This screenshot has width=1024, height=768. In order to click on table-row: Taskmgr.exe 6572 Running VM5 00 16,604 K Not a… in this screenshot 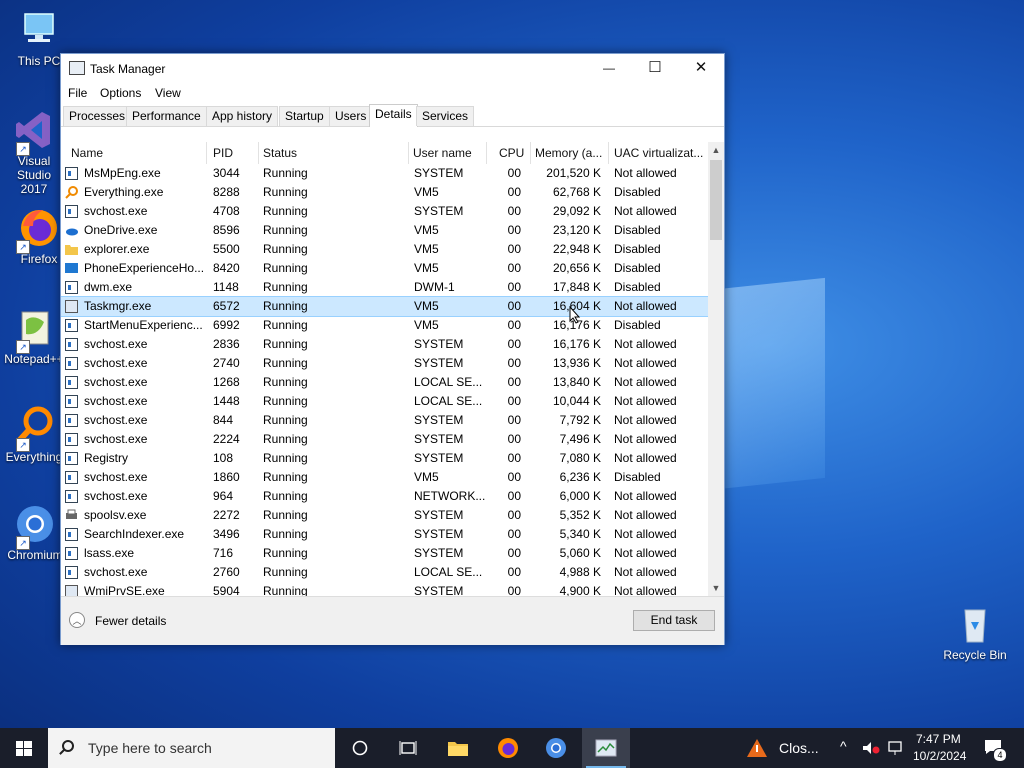, I will do `click(384, 306)`.